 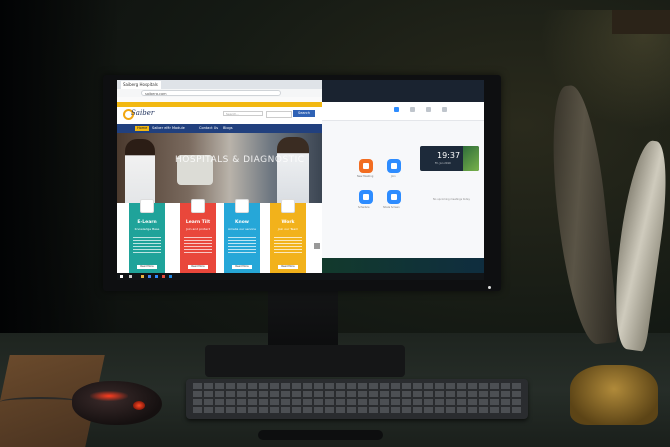 I want to click on hero-title: HOSPITALS & DIAGNOSTIC, so click(x=240, y=160).